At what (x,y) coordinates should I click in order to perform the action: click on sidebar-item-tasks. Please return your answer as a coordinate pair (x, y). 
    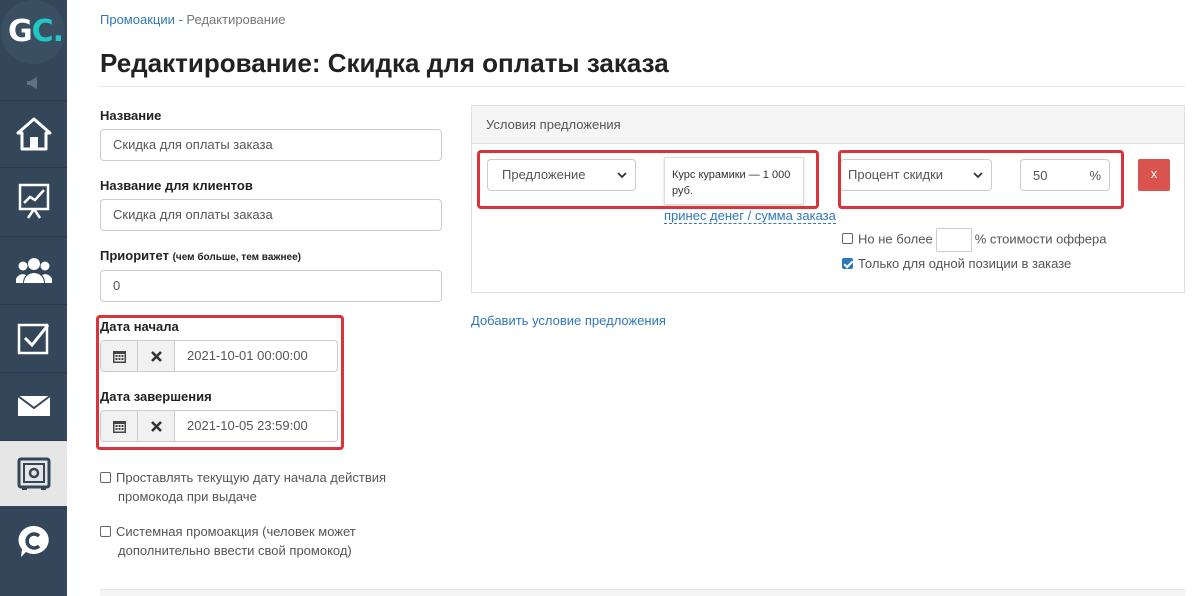
    Looking at the image, I should click on (33, 337).